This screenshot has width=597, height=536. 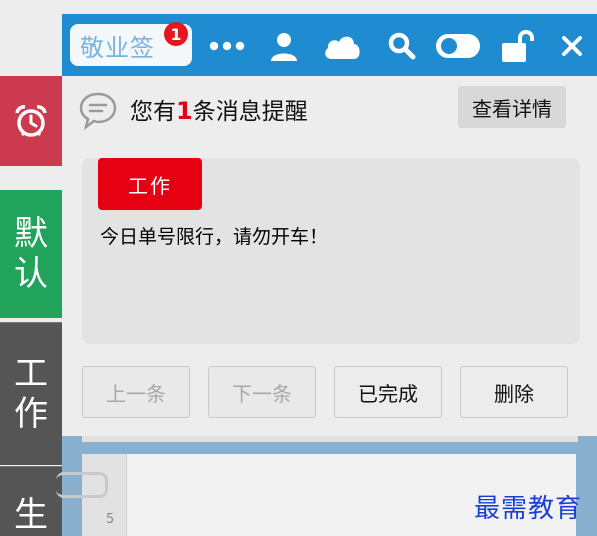 I want to click on chat-bubble-icon, so click(x=98, y=111).